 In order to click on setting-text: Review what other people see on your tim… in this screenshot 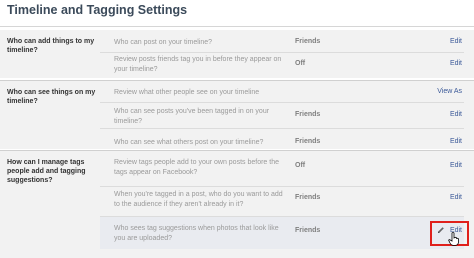, I will do `click(187, 92)`.